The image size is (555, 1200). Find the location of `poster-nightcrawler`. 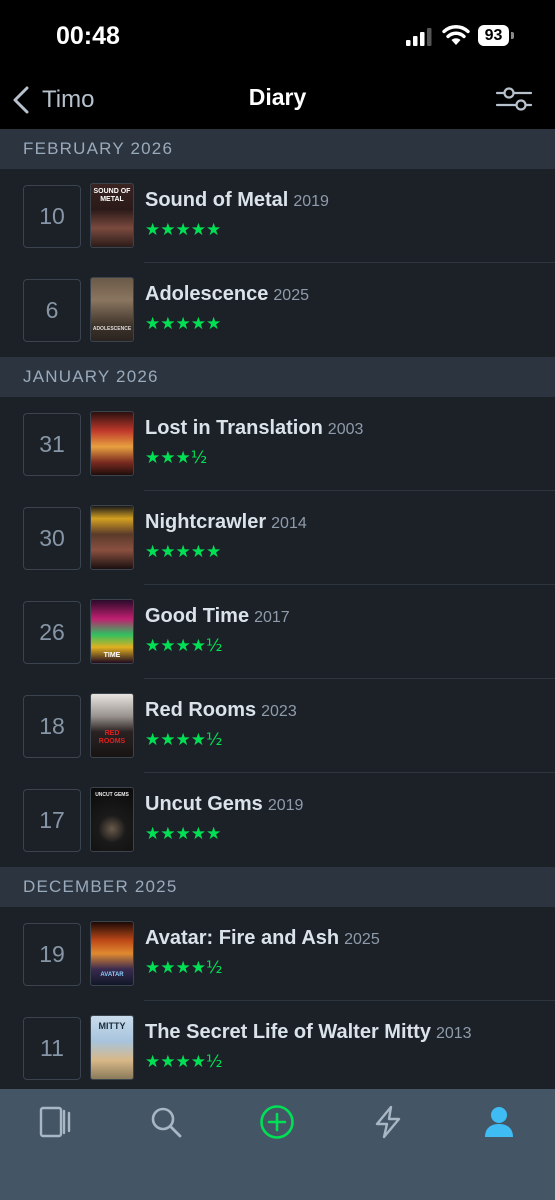

poster-nightcrawler is located at coordinates (112, 537).